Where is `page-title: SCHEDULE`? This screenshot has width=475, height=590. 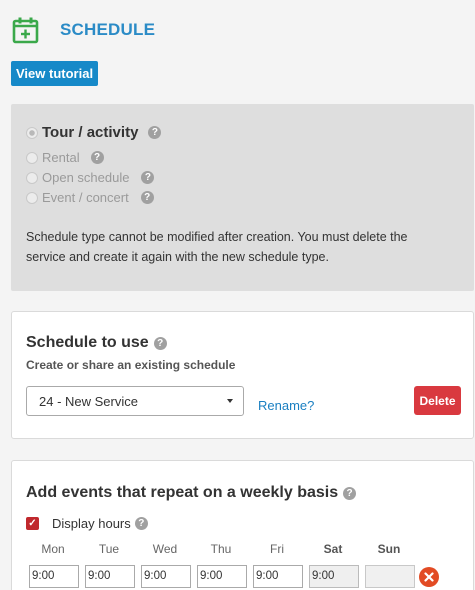
page-title: SCHEDULE is located at coordinates (108, 29).